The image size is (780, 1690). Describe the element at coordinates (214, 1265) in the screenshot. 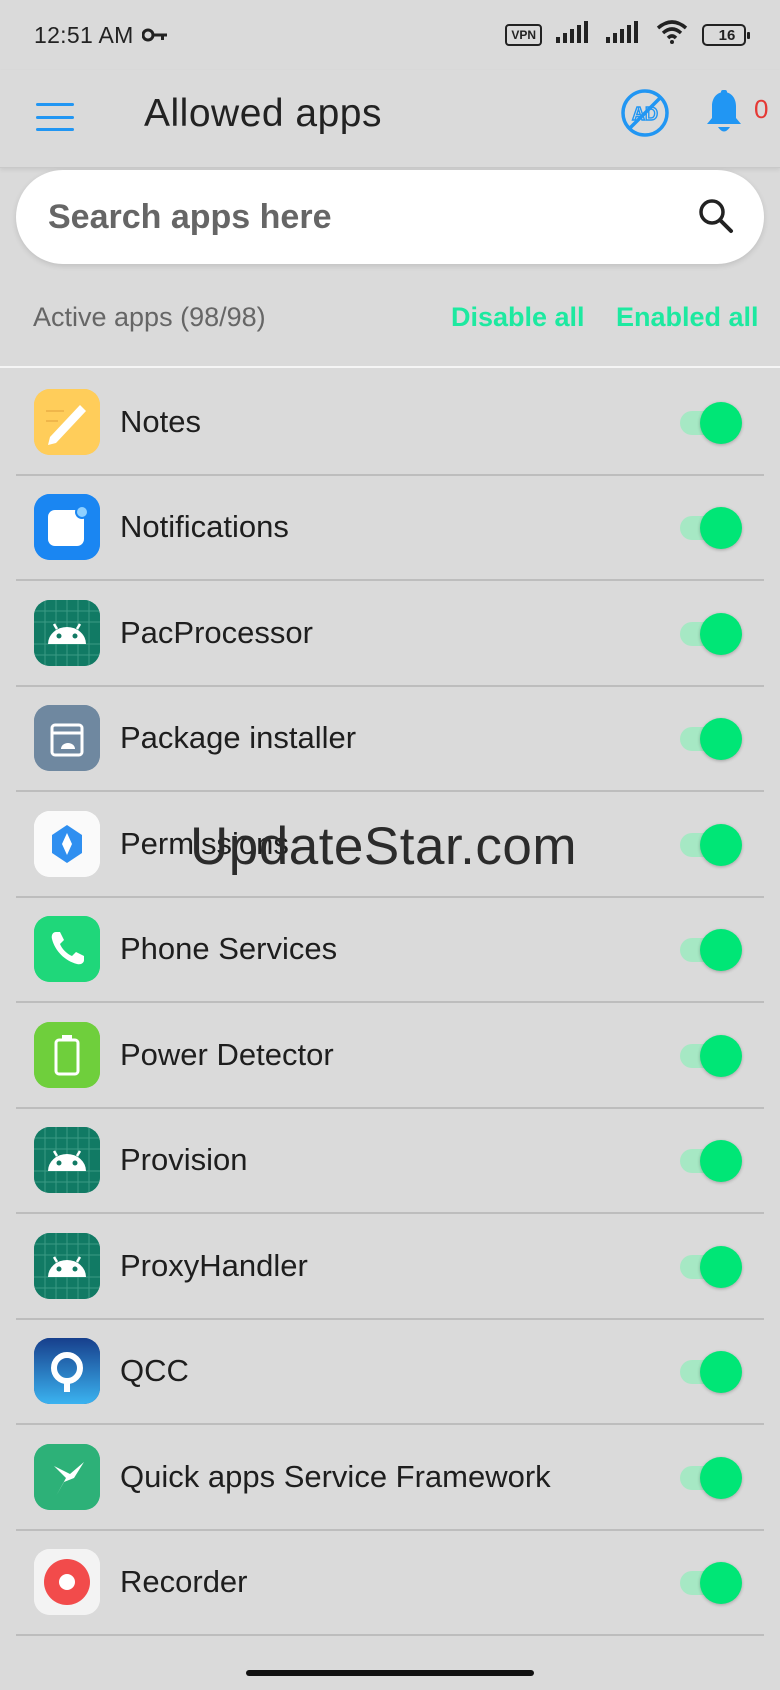

I see `app-name: ProxyHandler` at that location.